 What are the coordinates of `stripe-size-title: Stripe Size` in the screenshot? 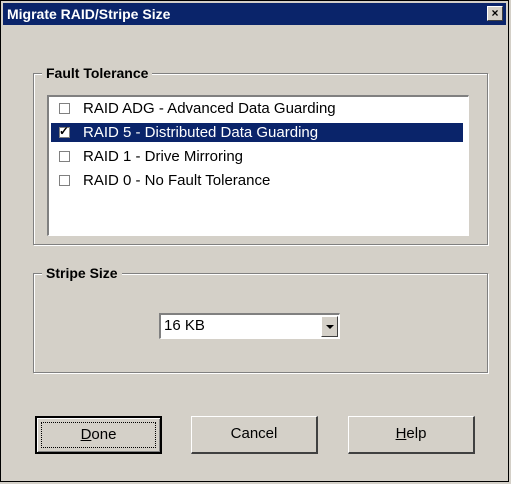 It's located at (82, 273).